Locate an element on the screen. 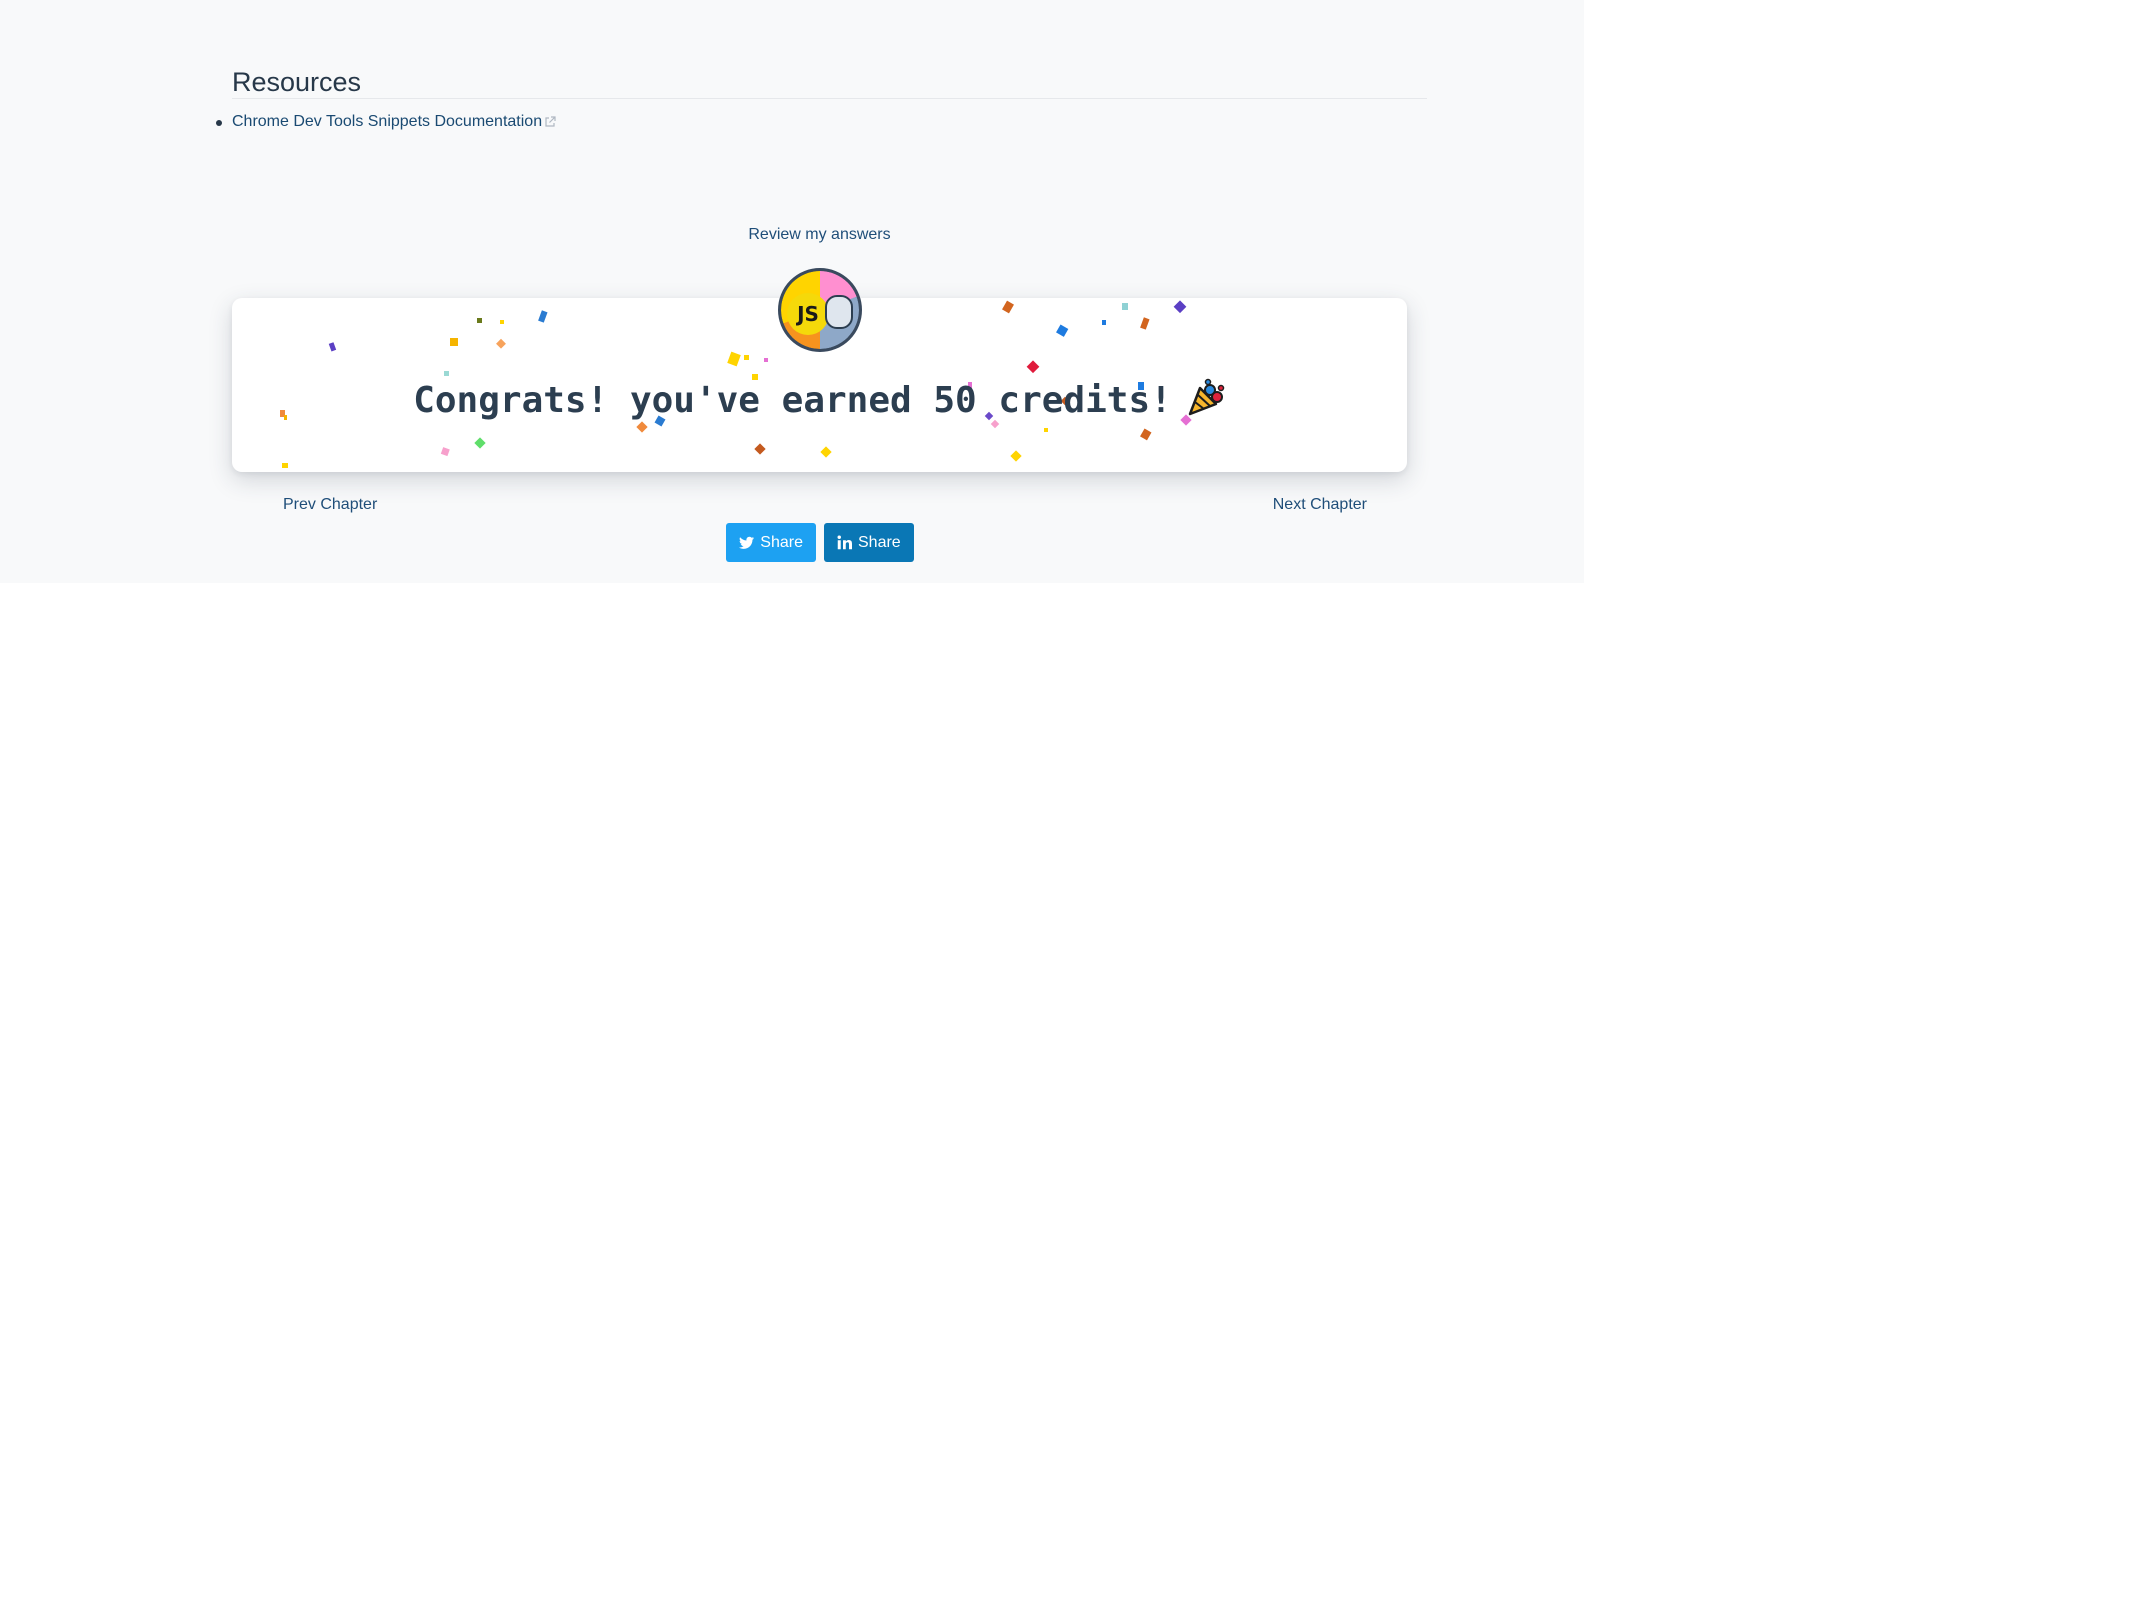  resource-item: Chrome Dev Tools Snippets Documentation is located at coordinates (385, 122).